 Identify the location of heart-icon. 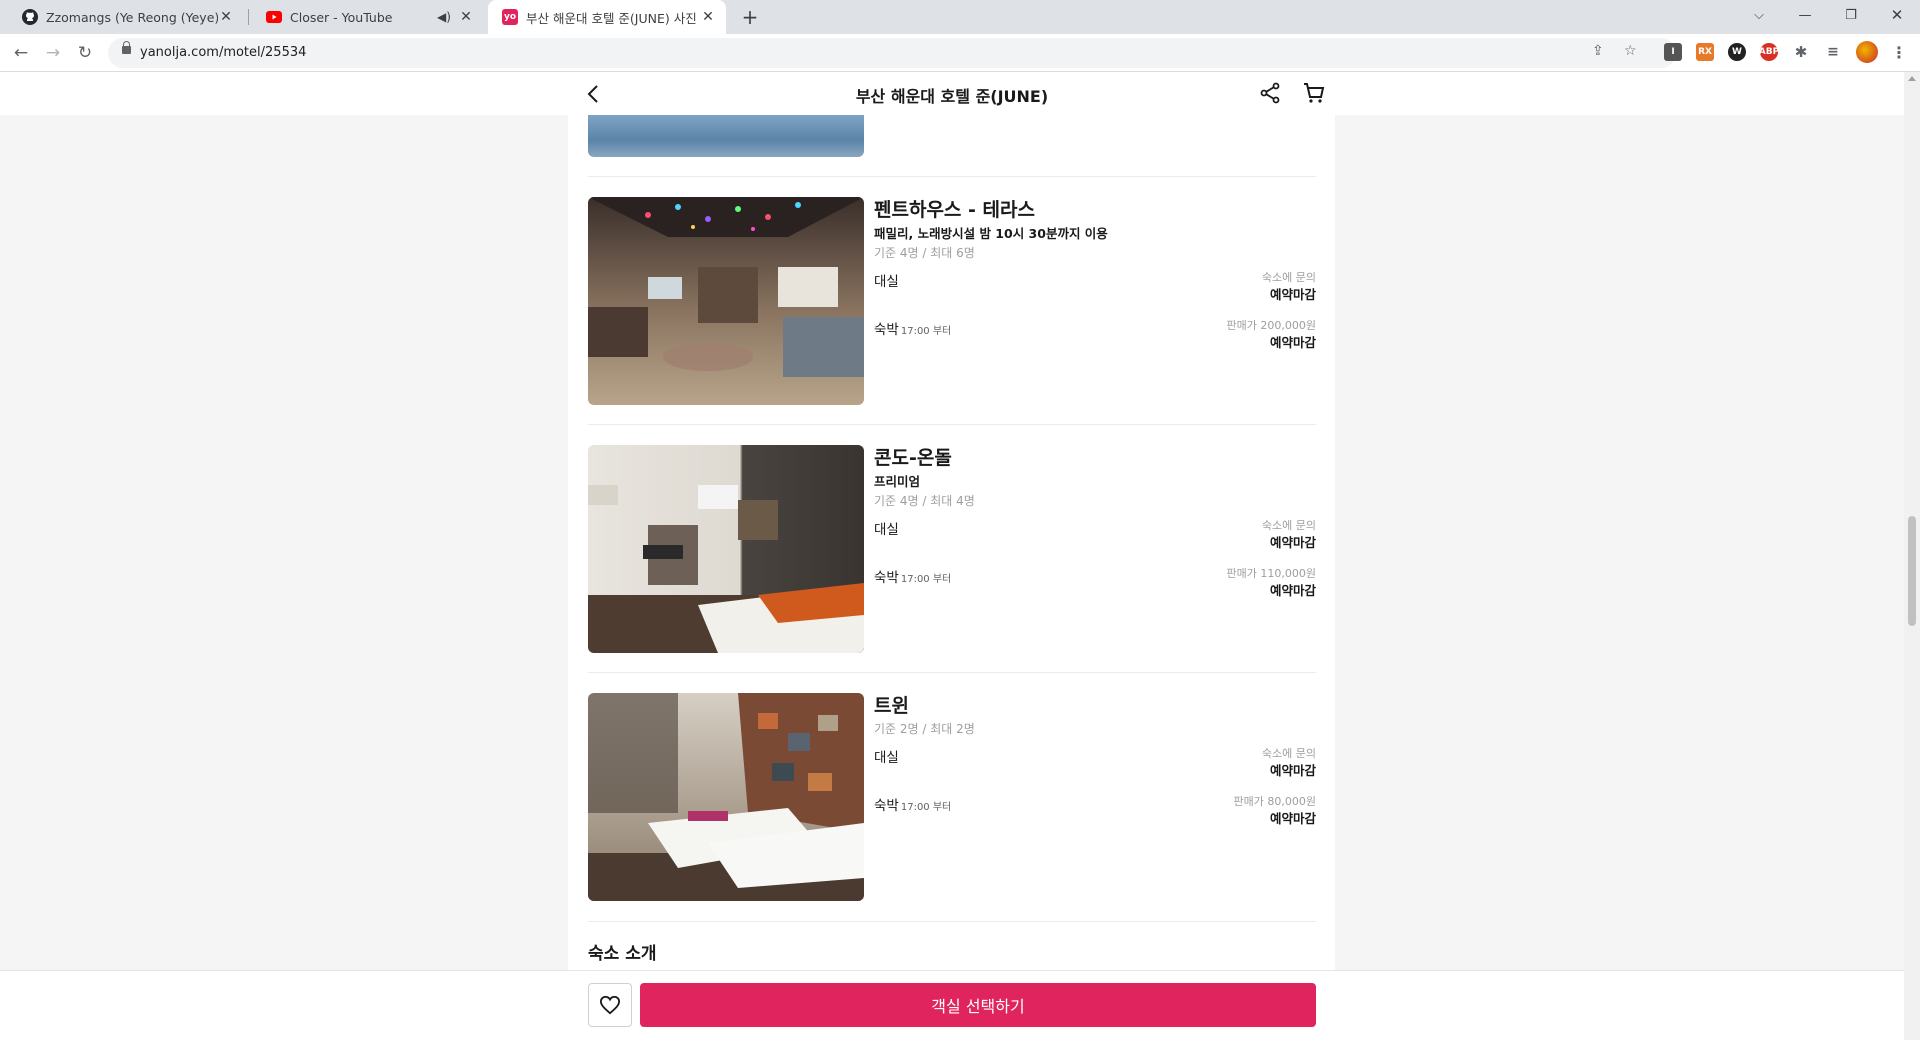
(610, 1005).